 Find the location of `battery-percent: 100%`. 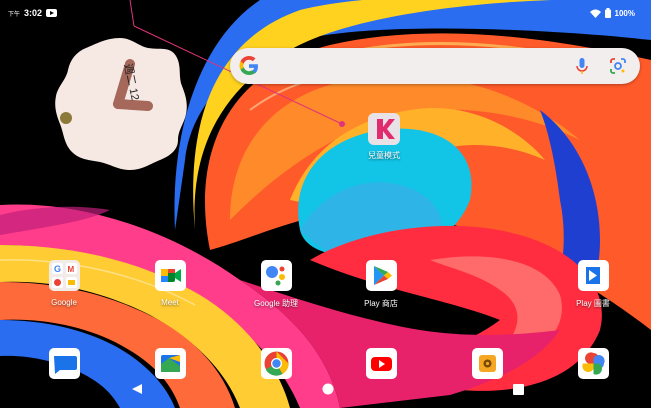

battery-percent: 100% is located at coordinates (624, 13).